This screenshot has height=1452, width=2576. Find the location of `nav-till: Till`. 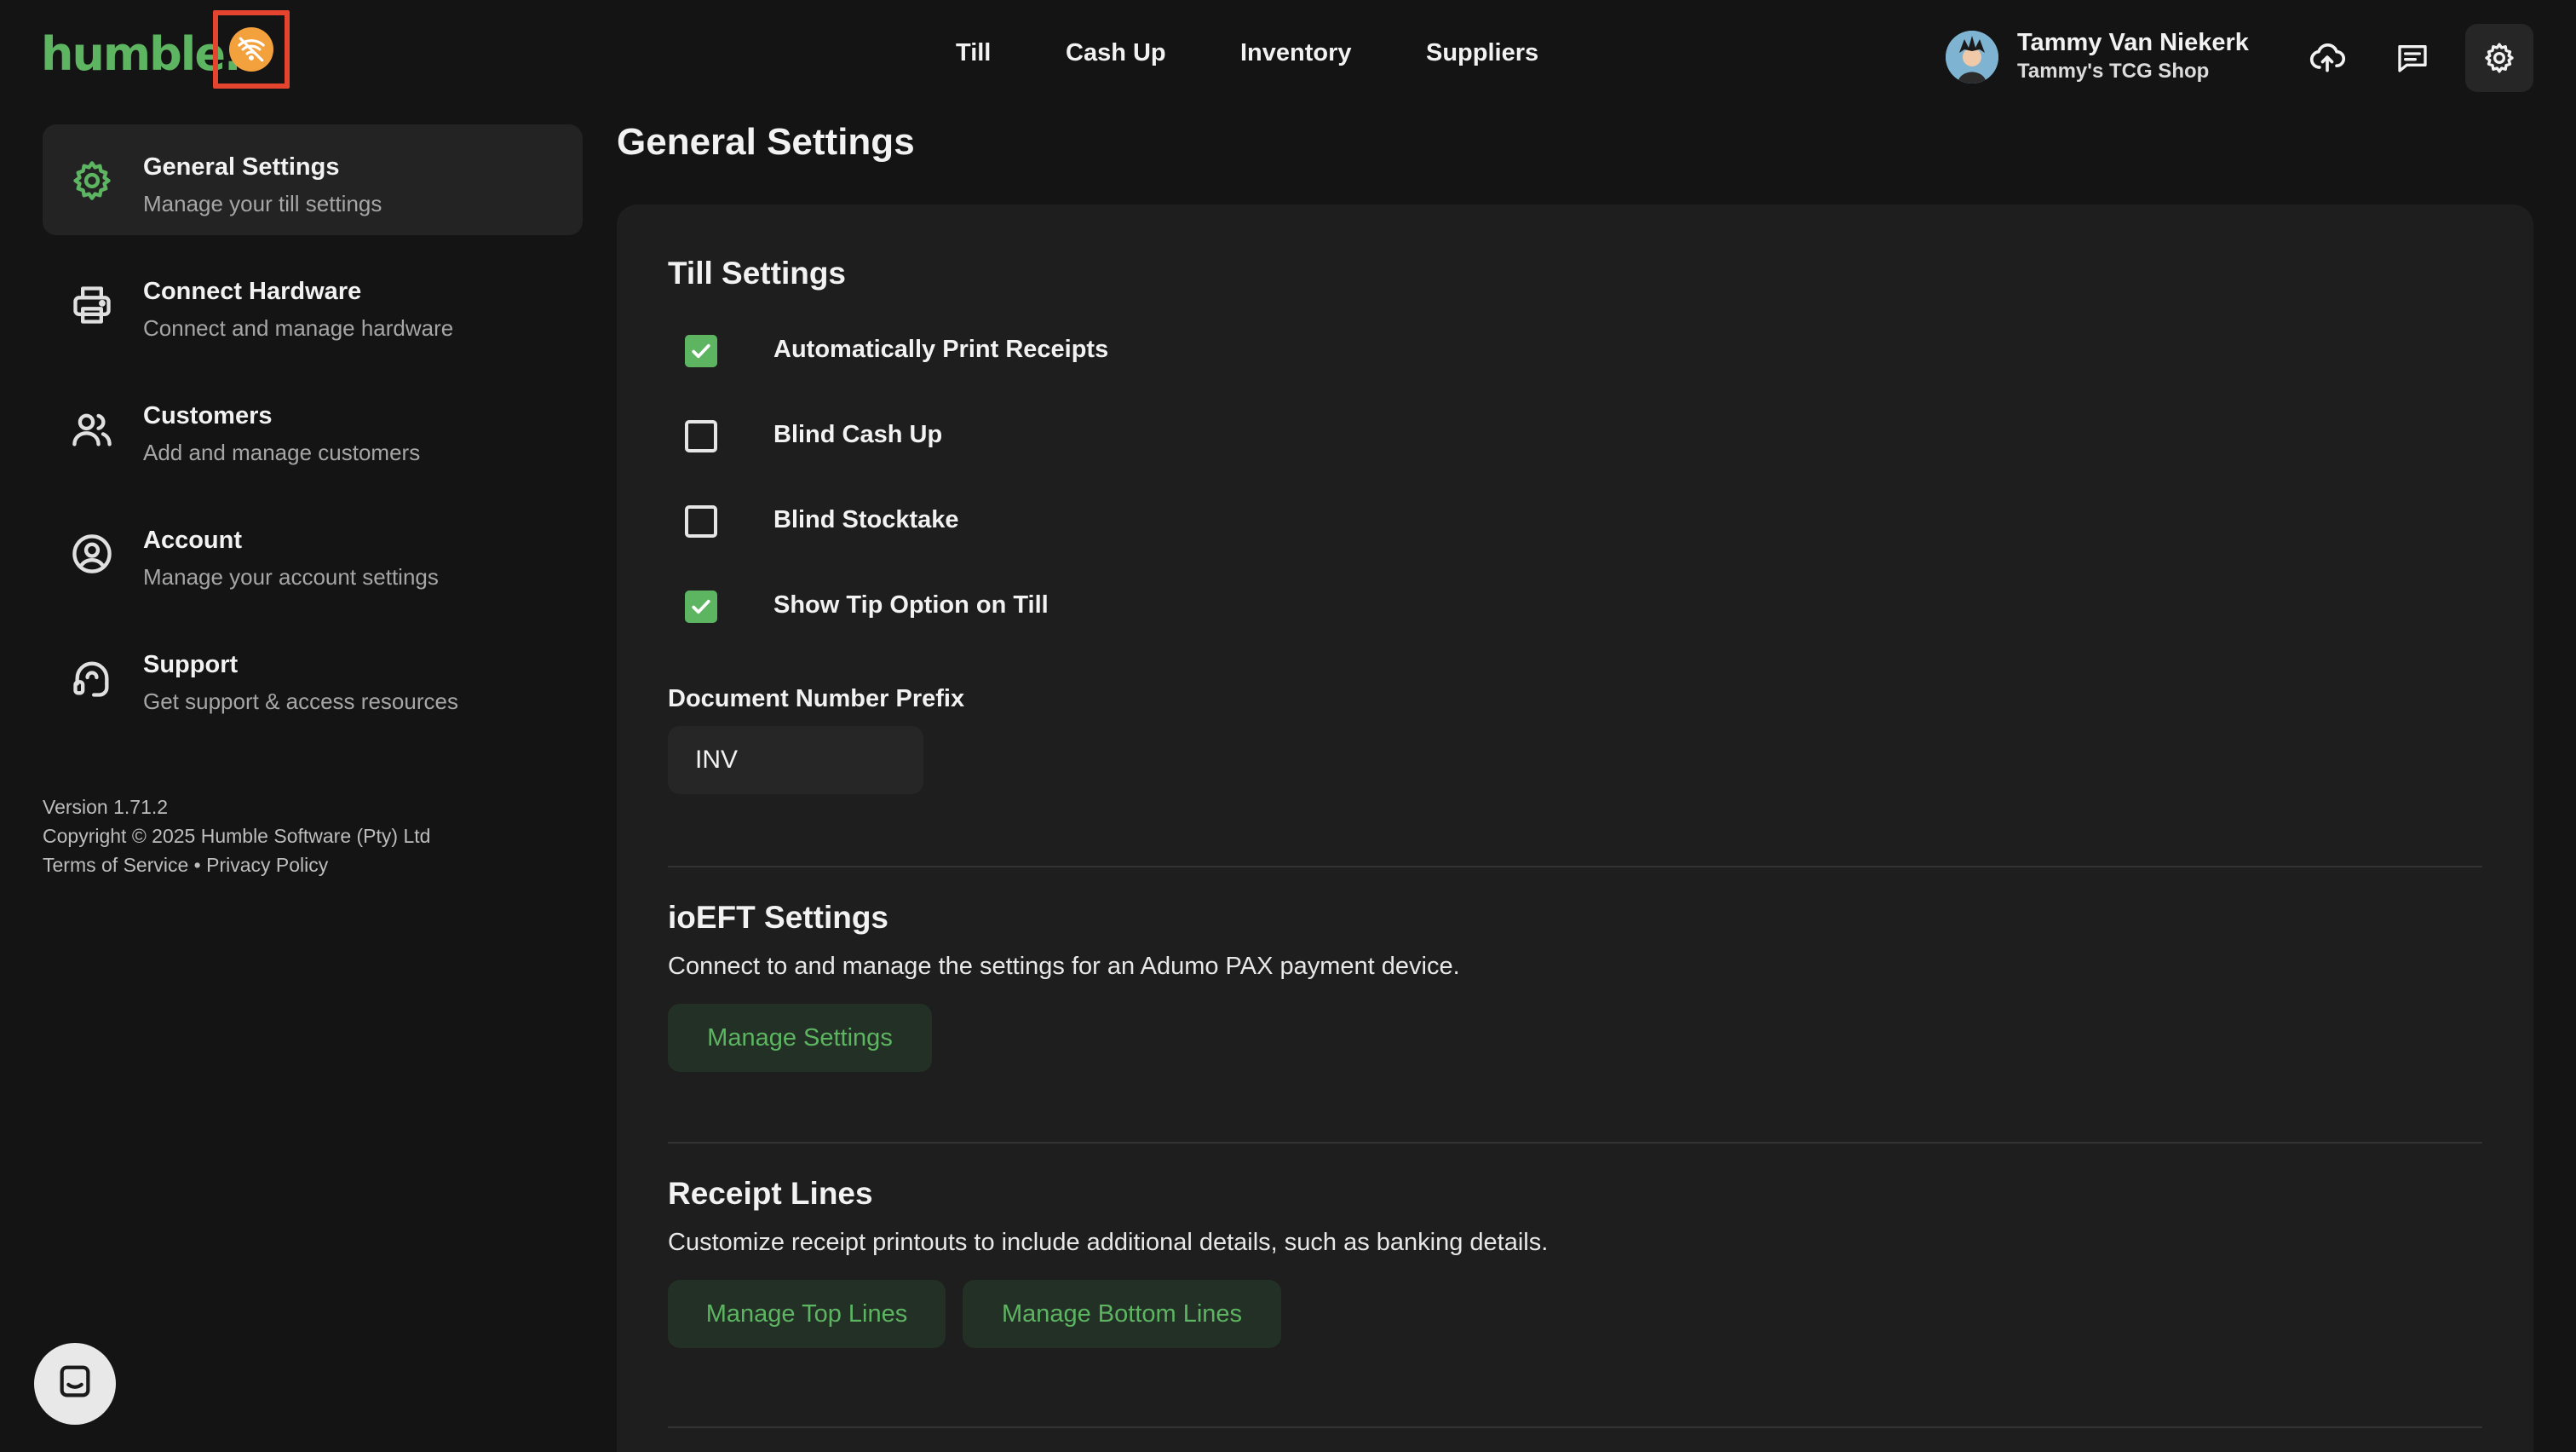

nav-till: Till is located at coordinates (973, 53).